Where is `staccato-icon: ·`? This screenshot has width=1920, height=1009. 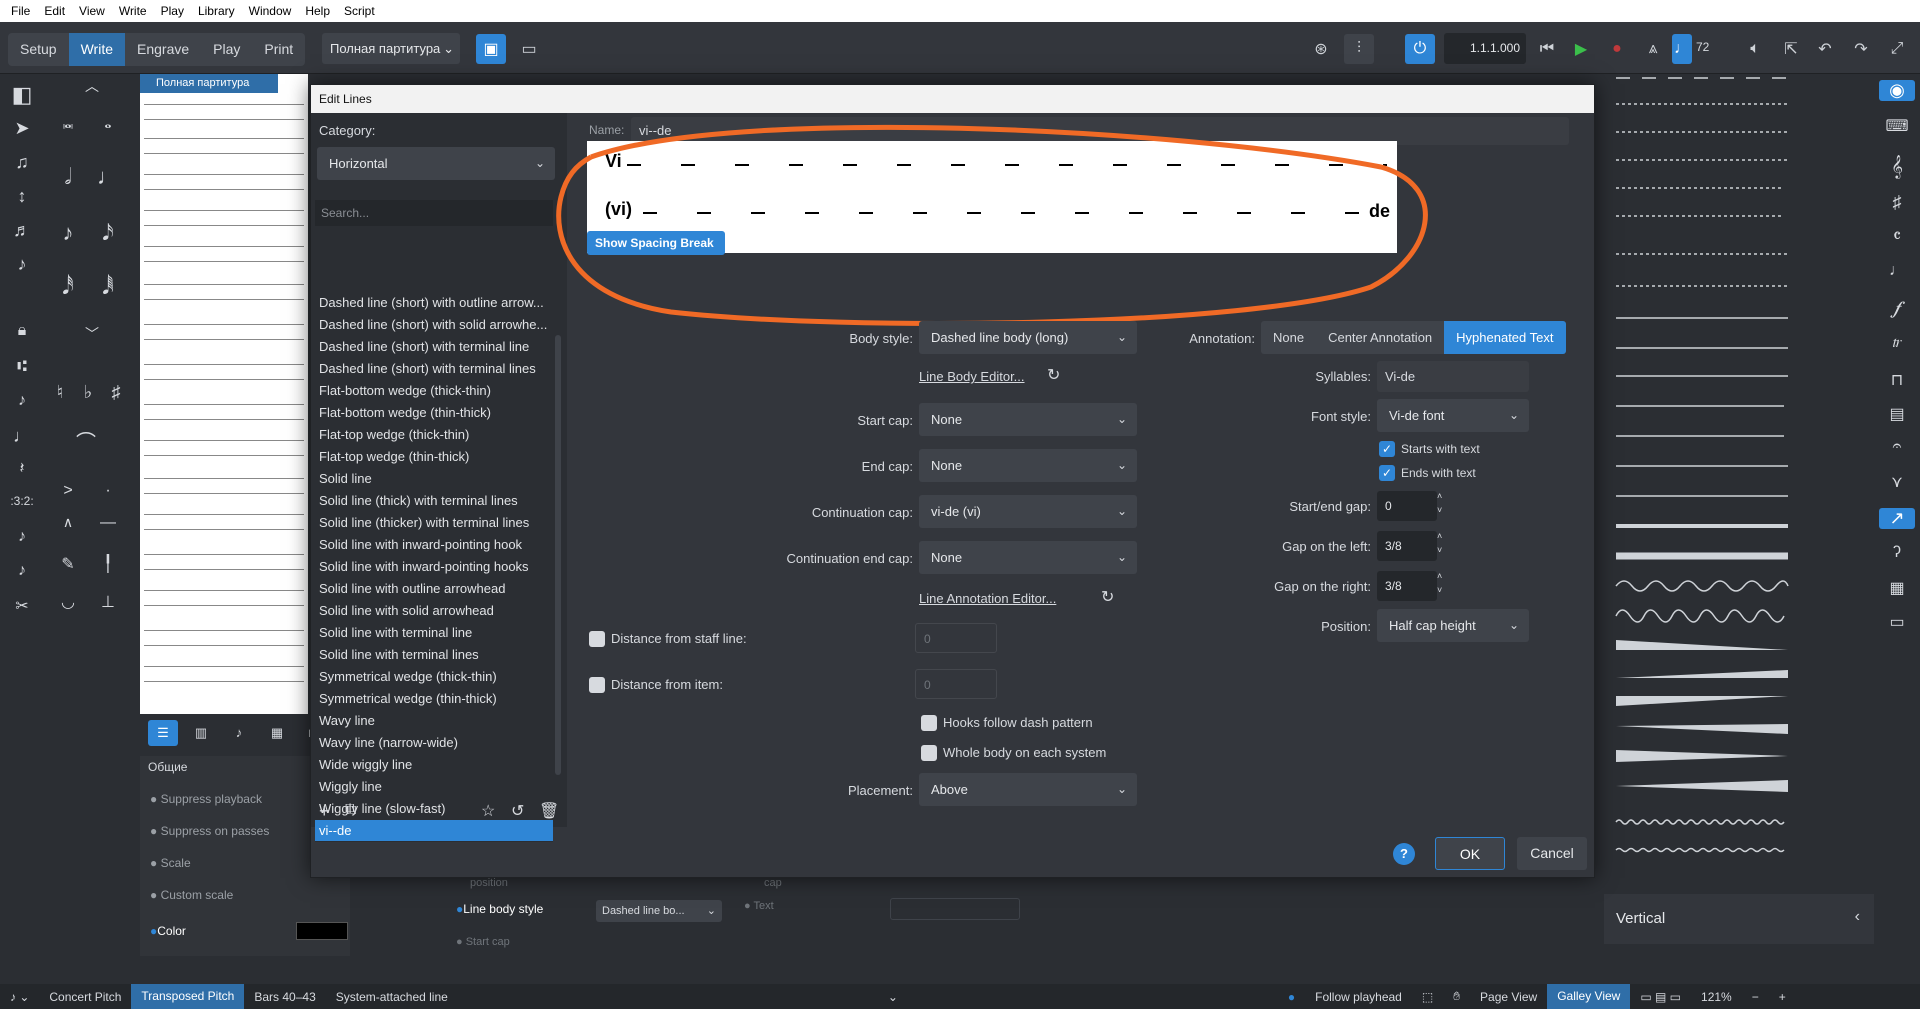 staccato-icon: · is located at coordinates (108, 491).